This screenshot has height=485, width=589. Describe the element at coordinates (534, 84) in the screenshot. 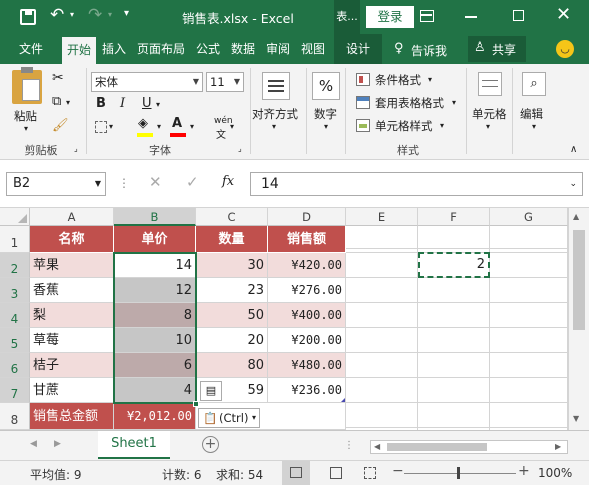

I see `search-icon: ⌕` at that location.